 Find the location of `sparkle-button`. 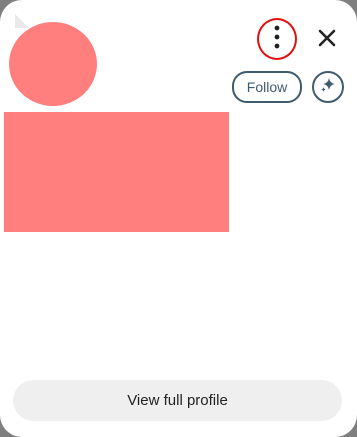

sparkle-button is located at coordinates (328, 87).